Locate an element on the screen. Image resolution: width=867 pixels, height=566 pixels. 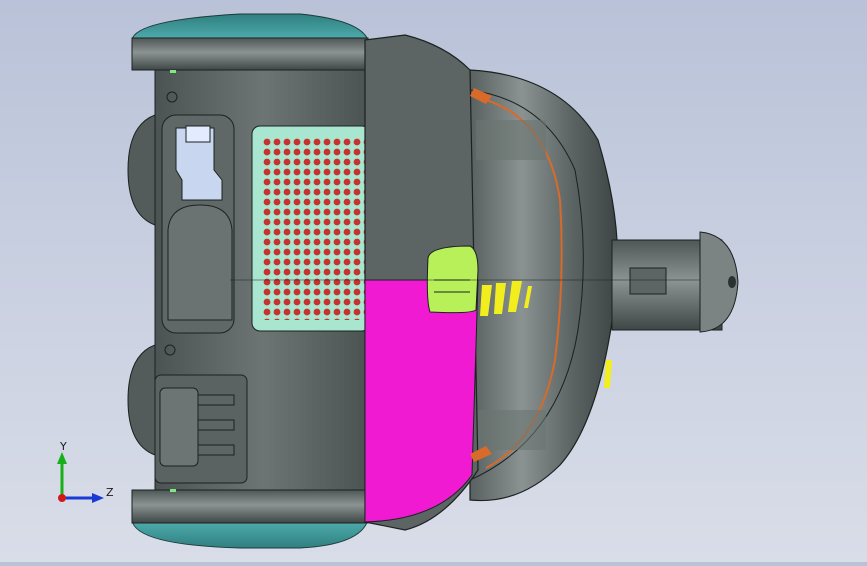
connector-slot is located at coordinates (198, 224).